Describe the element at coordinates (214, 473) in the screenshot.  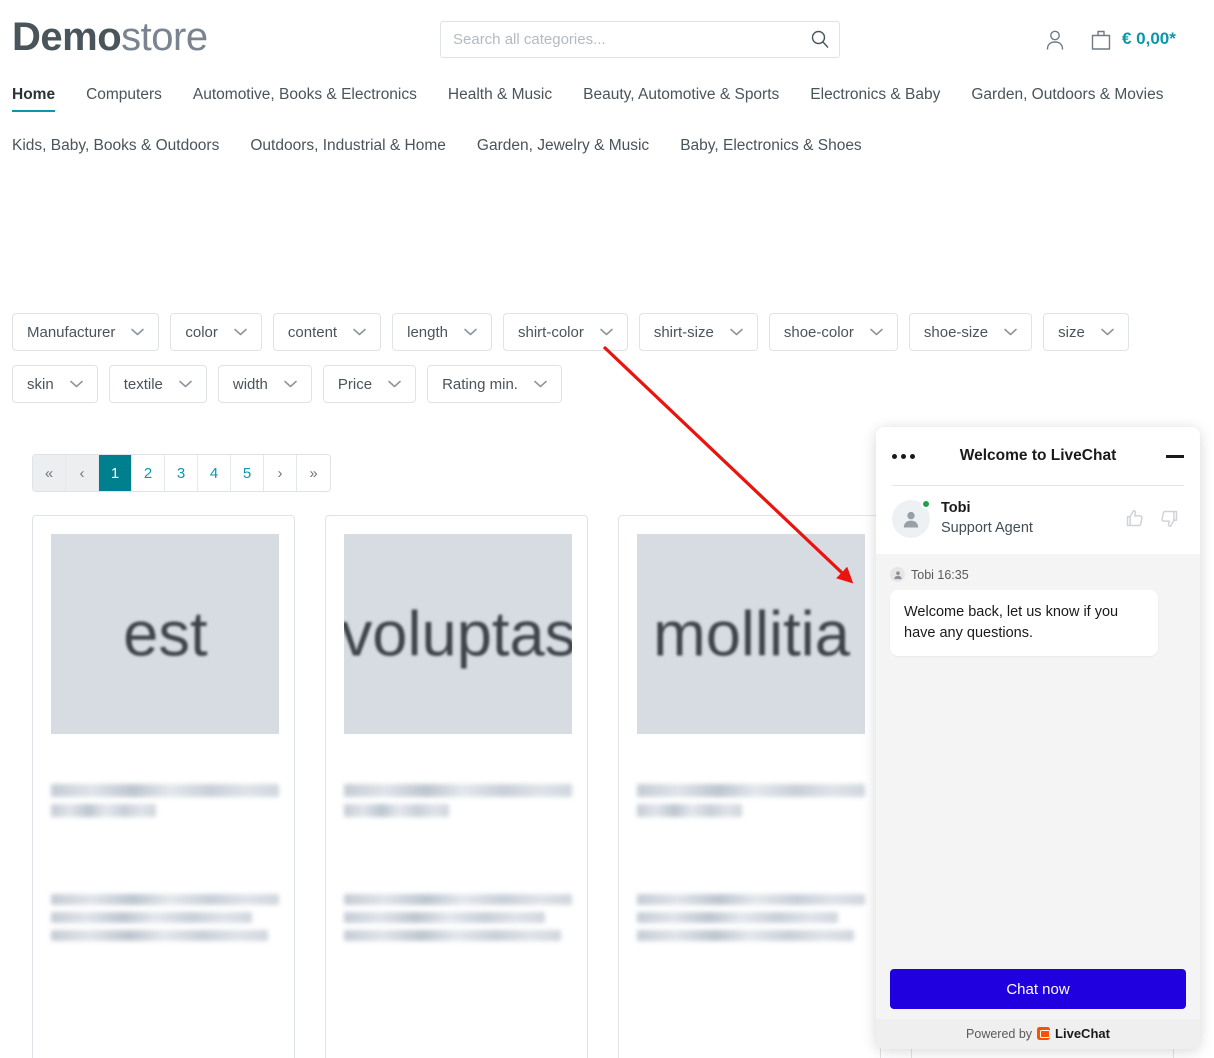
I see `pagination-page-4: 4` at that location.